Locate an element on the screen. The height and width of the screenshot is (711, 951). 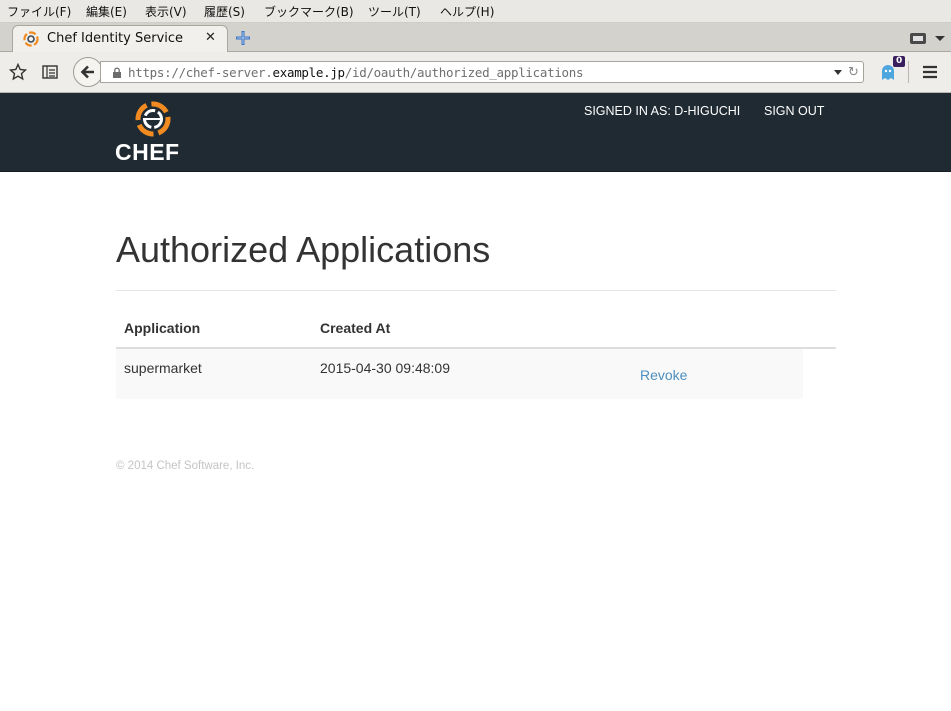
tab-list-icon is located at coordinates (927, 38).